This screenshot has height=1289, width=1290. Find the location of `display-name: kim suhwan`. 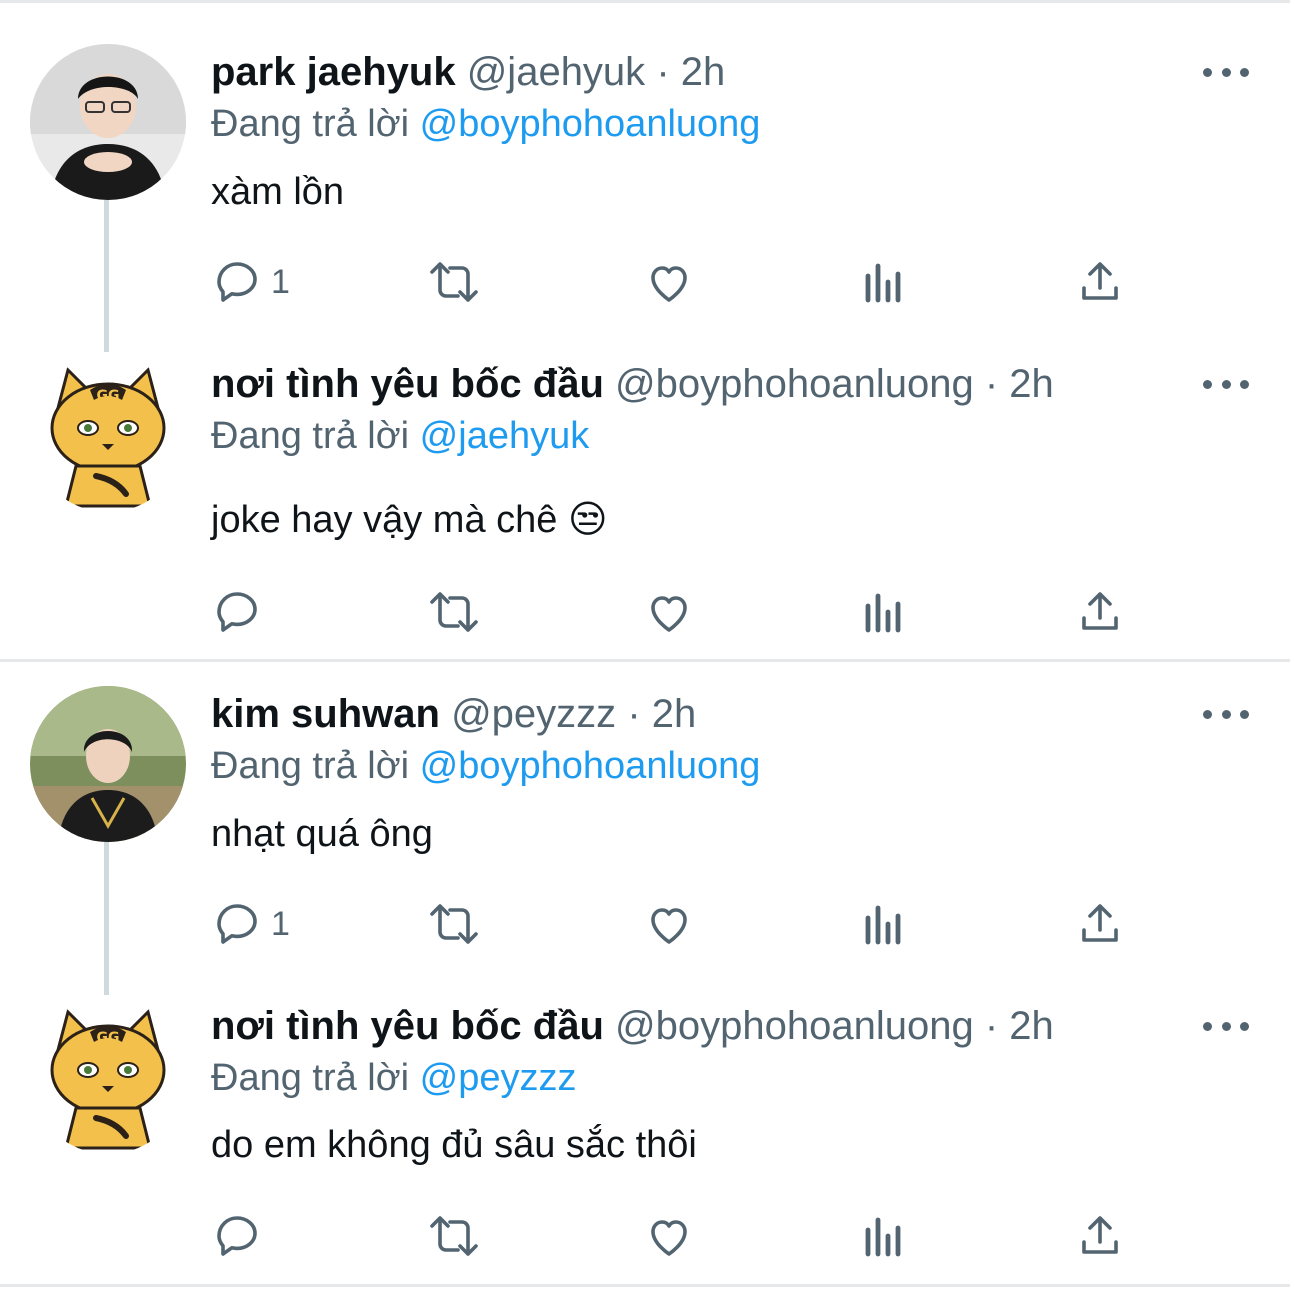

display-name: kim suhwan is located at coordinates (325, 714).